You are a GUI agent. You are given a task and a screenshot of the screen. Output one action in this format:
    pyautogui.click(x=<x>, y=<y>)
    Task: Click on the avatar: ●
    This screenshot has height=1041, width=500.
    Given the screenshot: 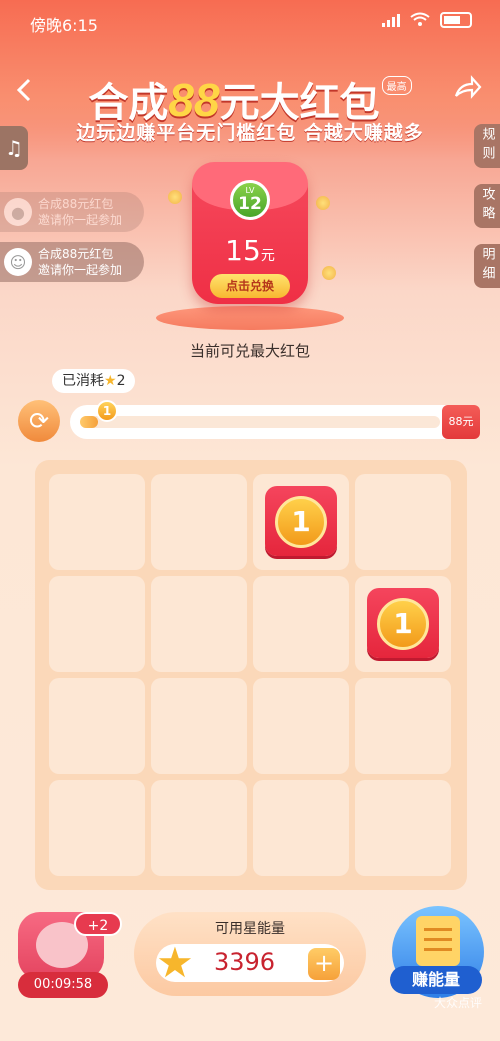 What is the action you would take?
    pyautogui.click(x=18, y=212)
    